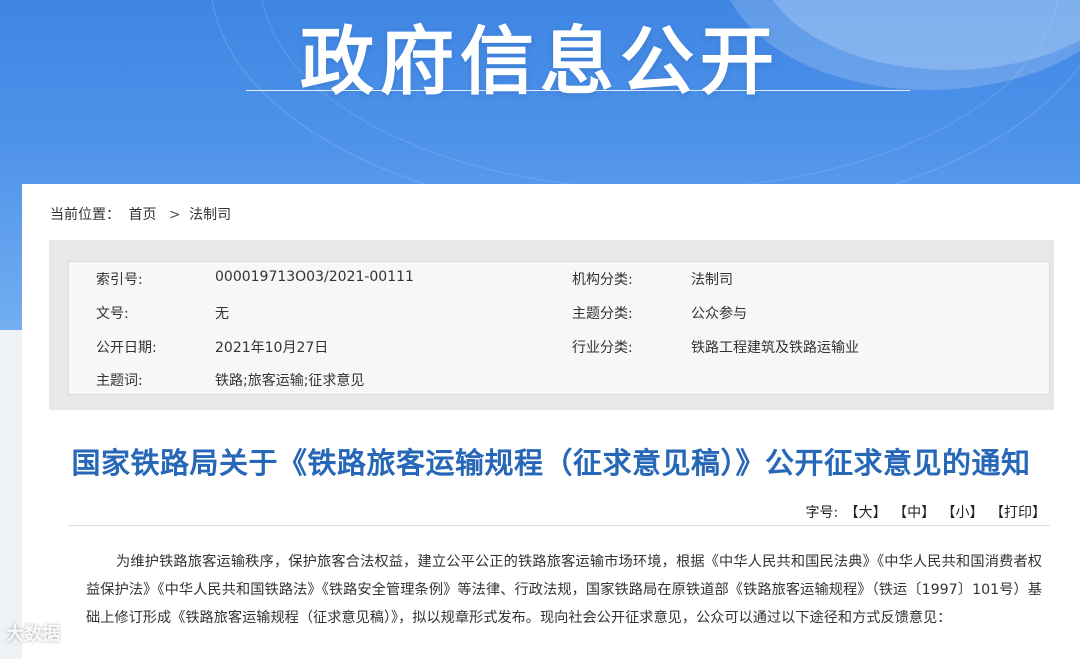 The width and height of the screenshot is (1080, 659). What do you see at coordinates (112, 314) in the screenshot?
I see `info-label: 文号:` at bounding box center [112, 314].